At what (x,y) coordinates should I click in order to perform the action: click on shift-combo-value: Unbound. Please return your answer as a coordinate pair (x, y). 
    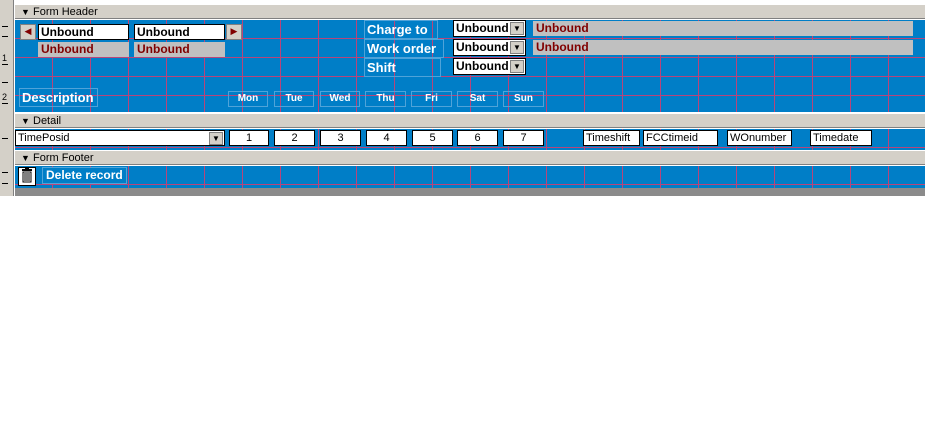
    Looking at the image, I should click on (482, 66).